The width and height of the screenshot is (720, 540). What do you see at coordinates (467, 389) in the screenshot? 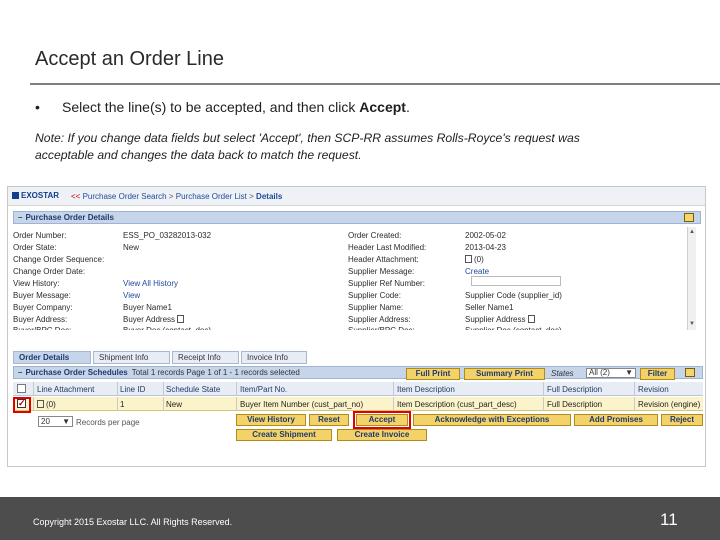
I see `col-item-description: Item Description` at bounding box center [467, 389].